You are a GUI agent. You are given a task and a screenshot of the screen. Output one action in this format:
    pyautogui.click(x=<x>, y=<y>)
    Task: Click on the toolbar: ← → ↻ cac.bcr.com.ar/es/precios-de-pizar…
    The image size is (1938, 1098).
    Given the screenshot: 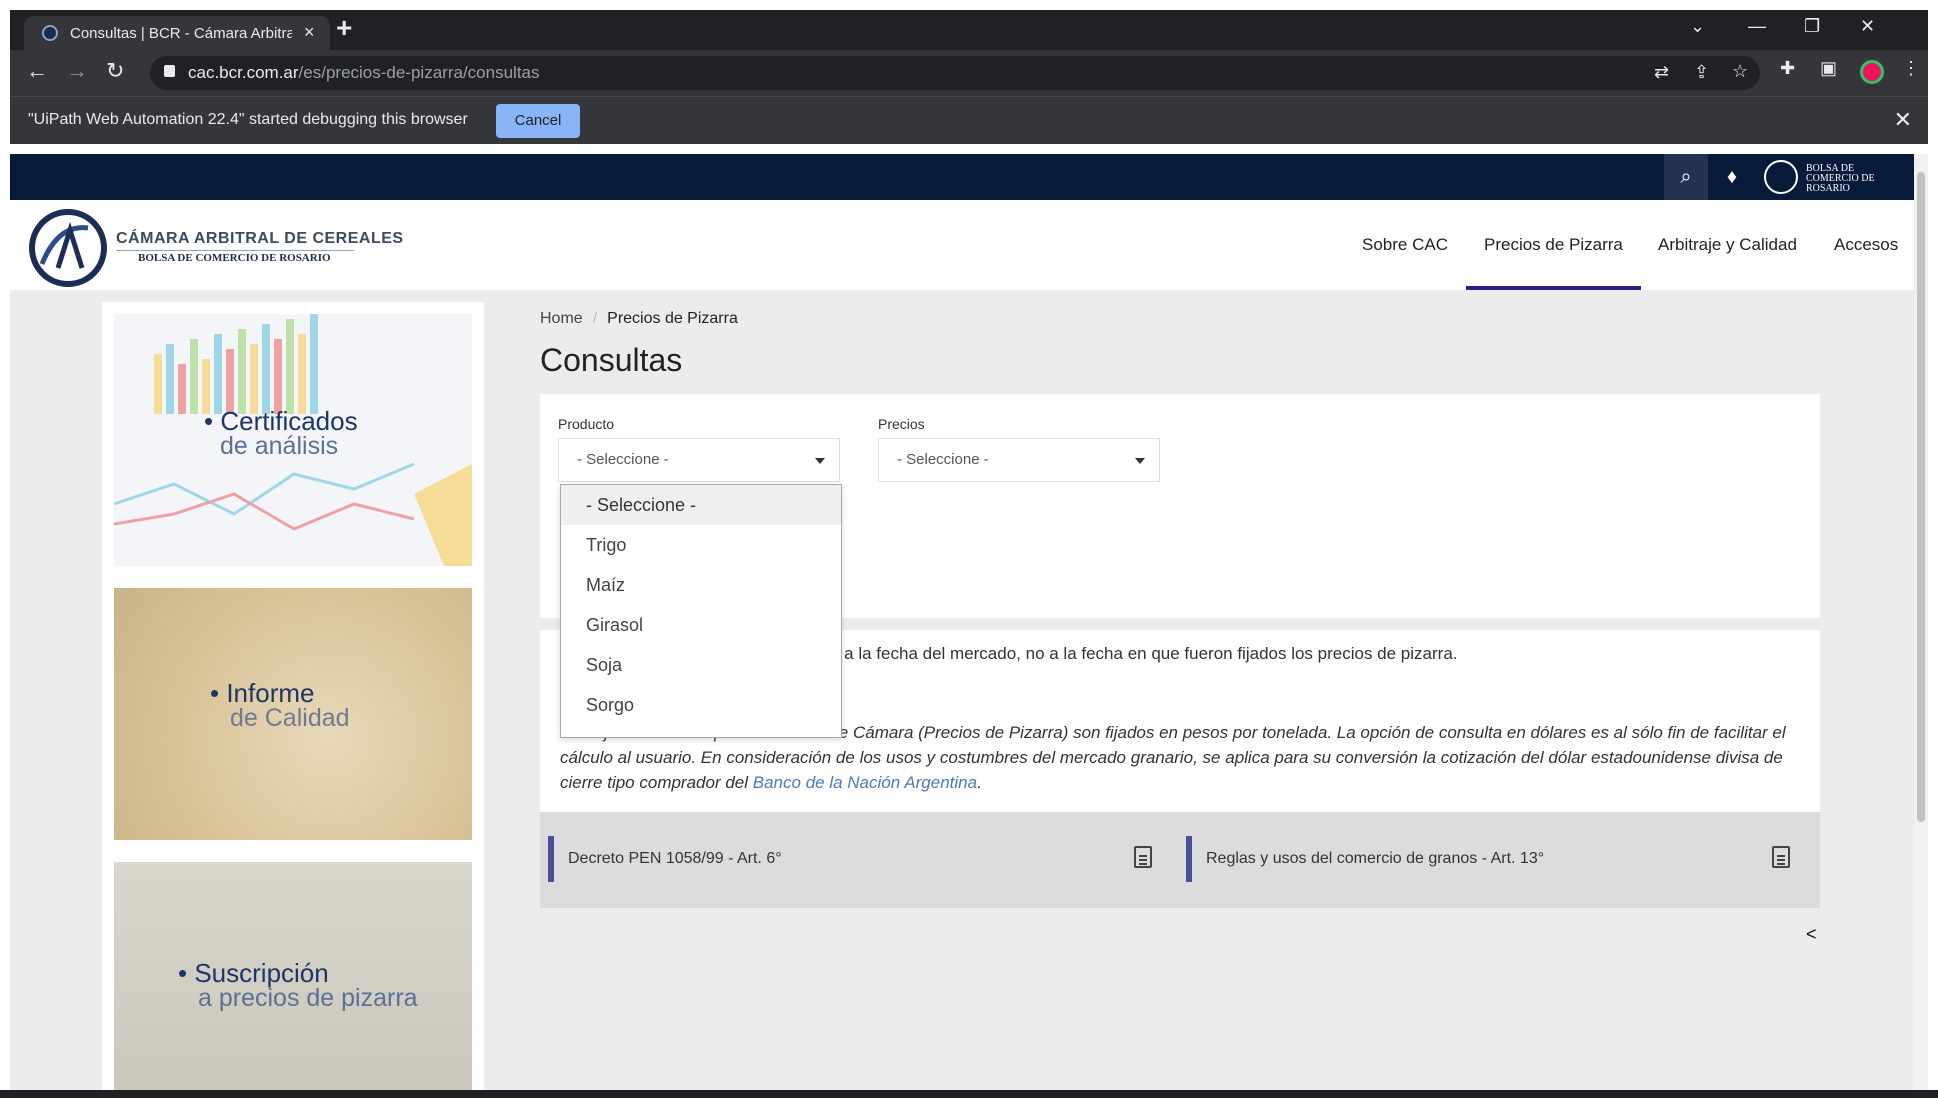 What is the action you would take?
    pyautogui.click(x=969, y=73)
    